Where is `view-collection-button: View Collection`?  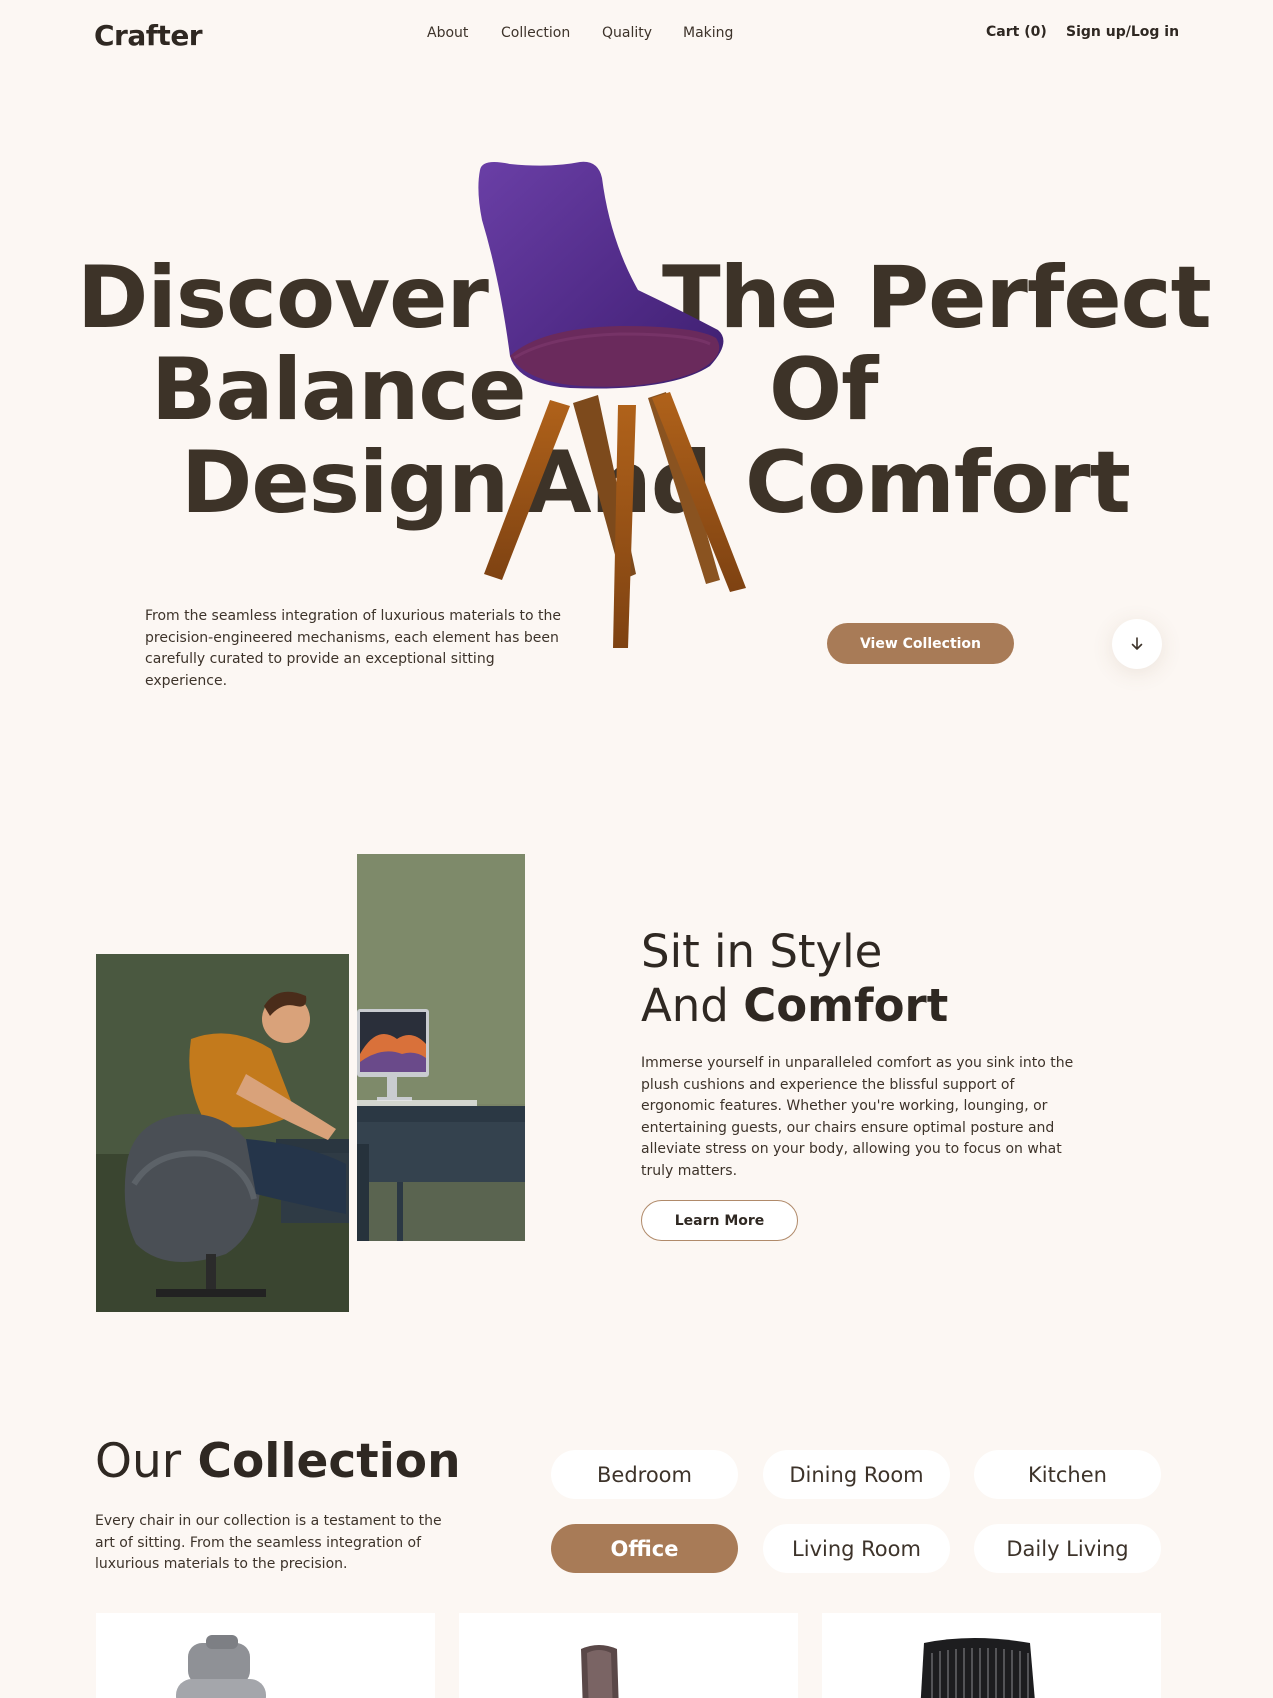 view-collection-button: View Collection is located at coordinates (920, 643).